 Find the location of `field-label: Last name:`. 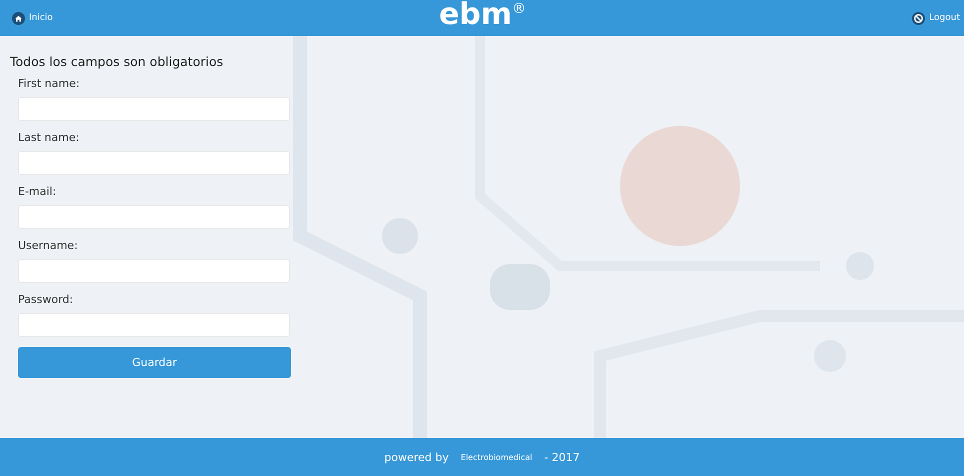

field-label: Last name: is located at coordinates (49, 137).